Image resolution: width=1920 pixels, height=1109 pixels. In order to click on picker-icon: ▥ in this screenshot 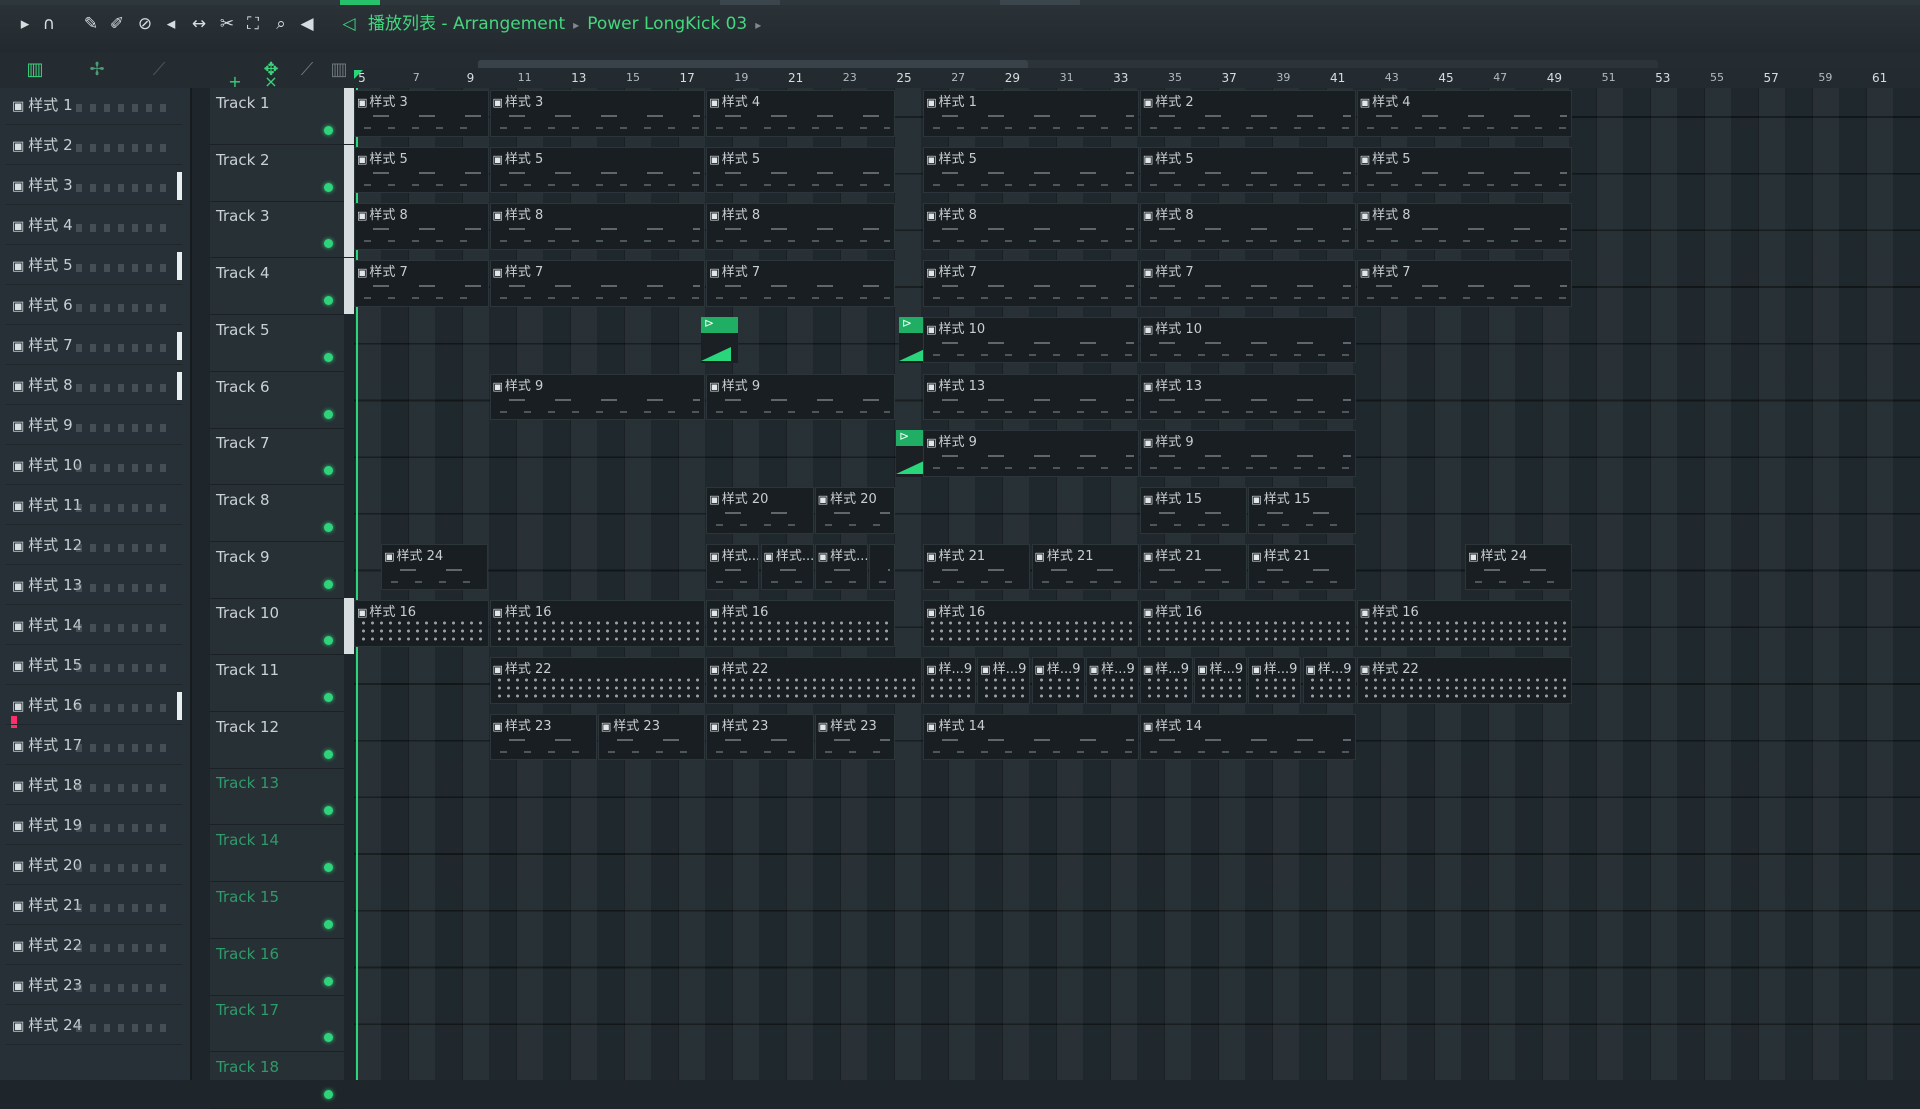, I will do `click(35, 70)`.